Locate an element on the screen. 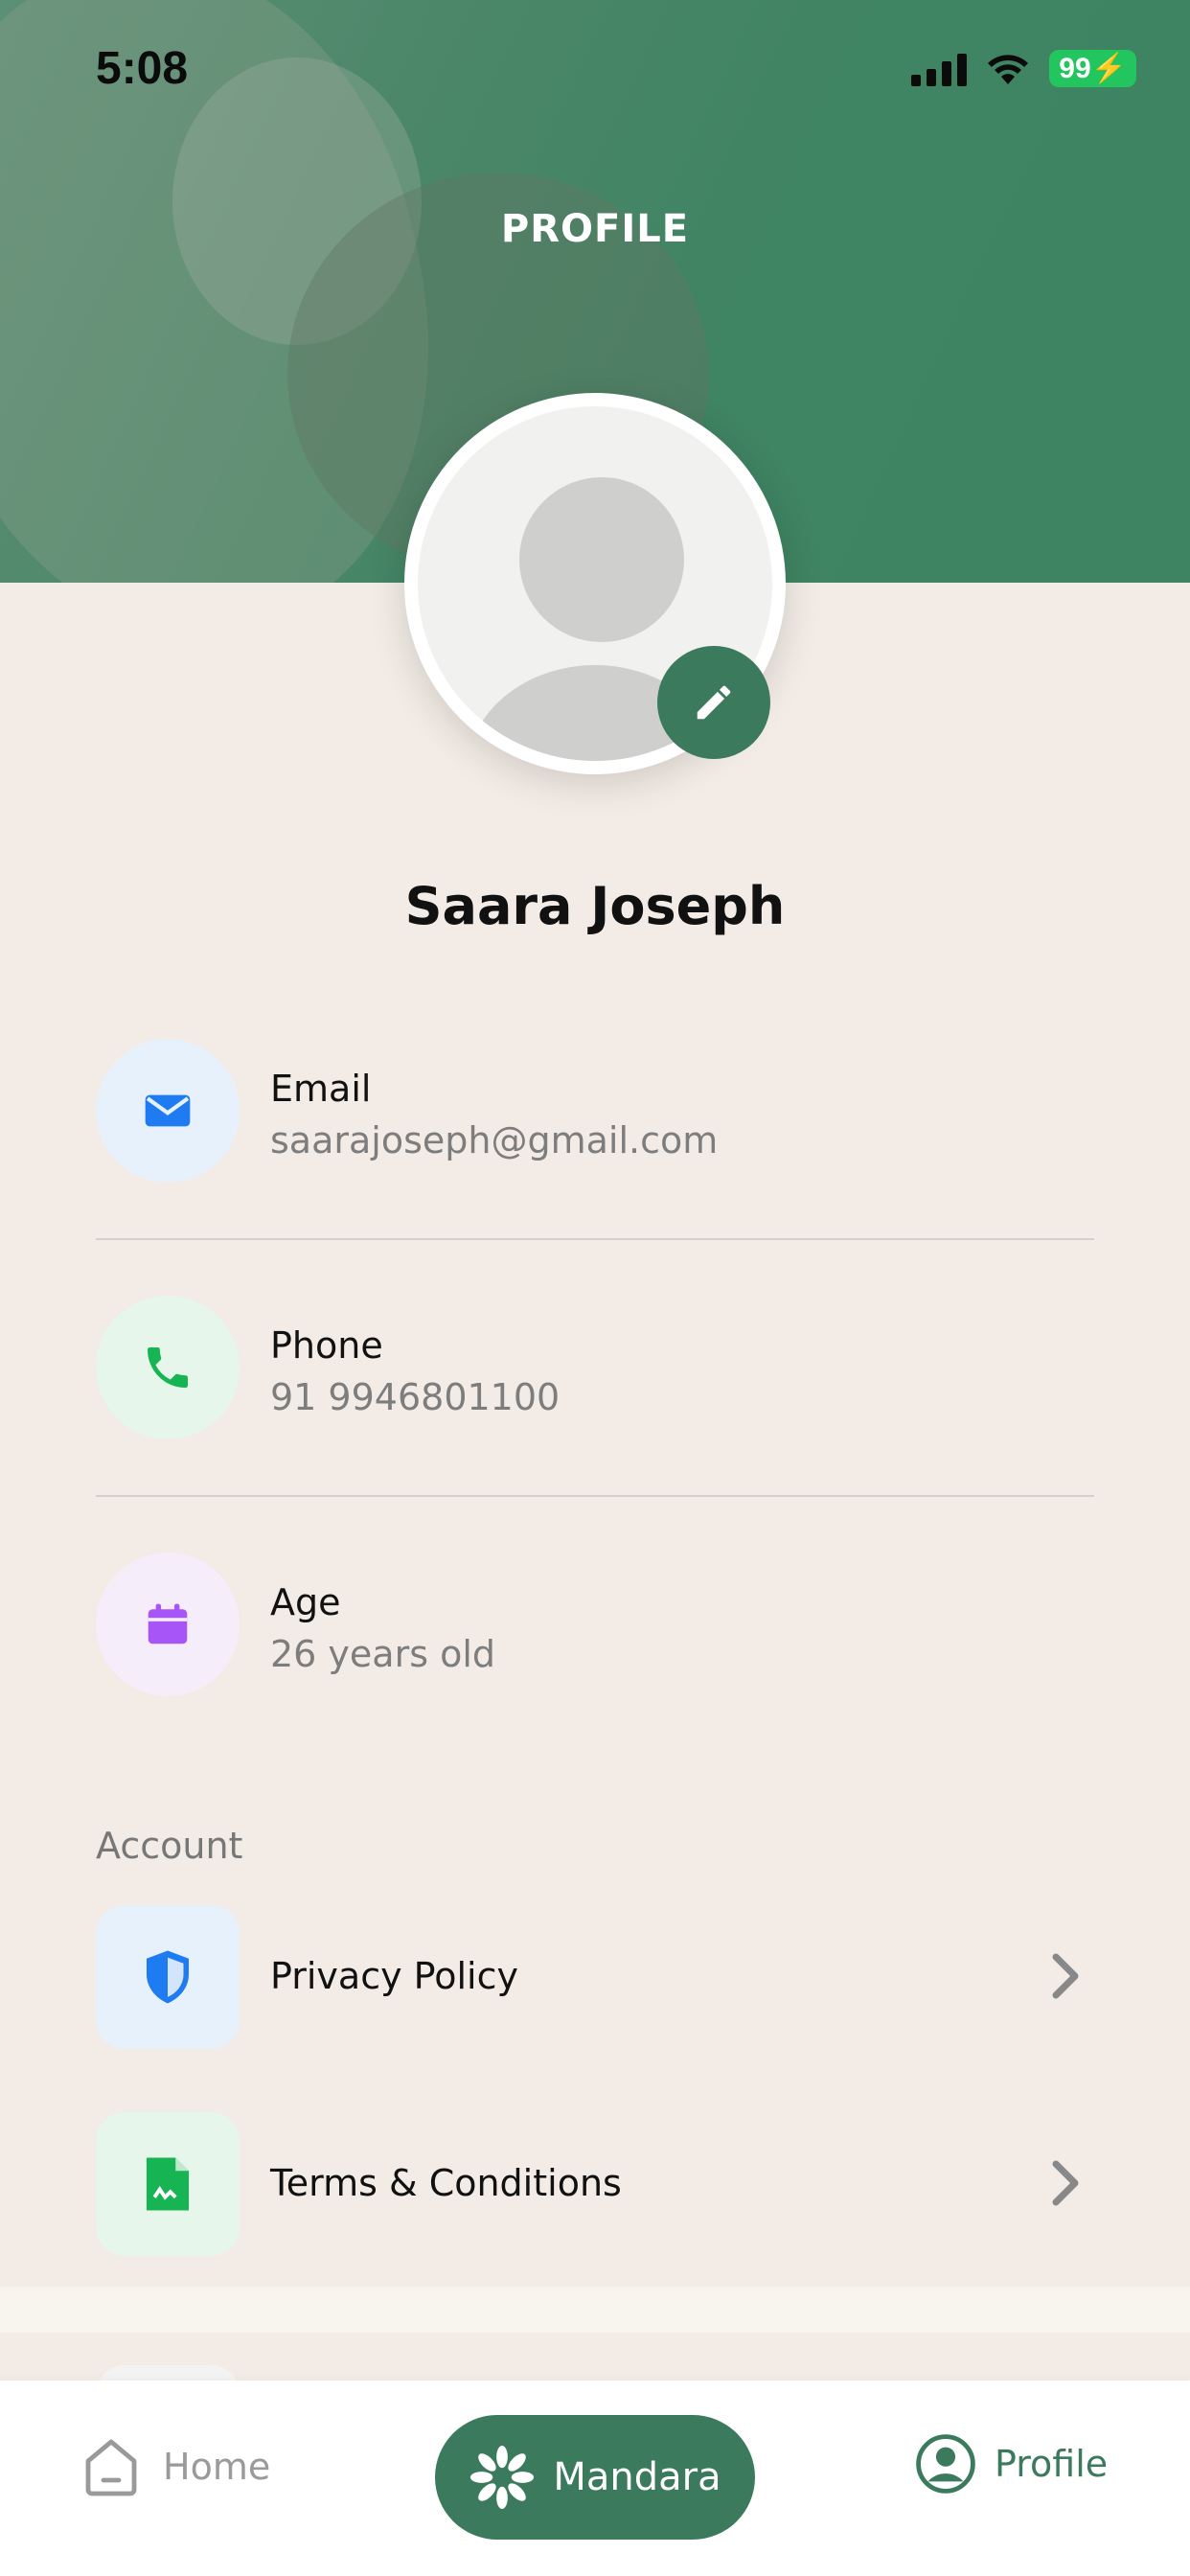 The height and width of the screenshot is (2576, 1190). shield-icon is located at coordinates (168, 1977).